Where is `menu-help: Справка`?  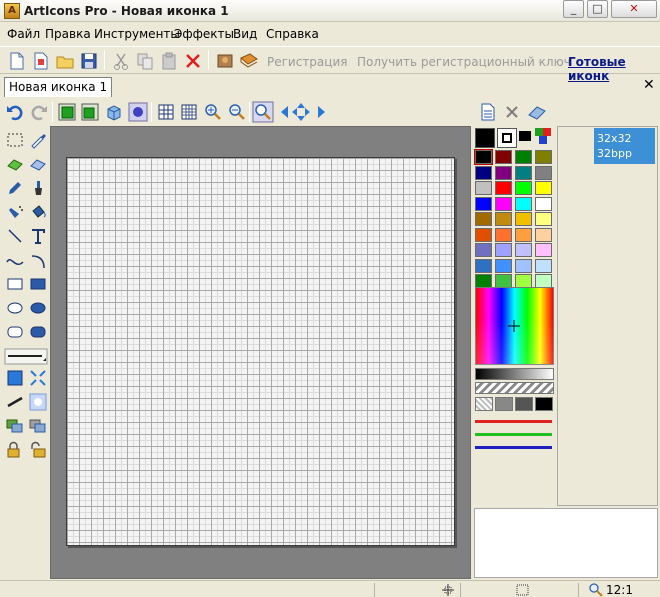
menu-help: Справка is located at coordinates (292, 34).